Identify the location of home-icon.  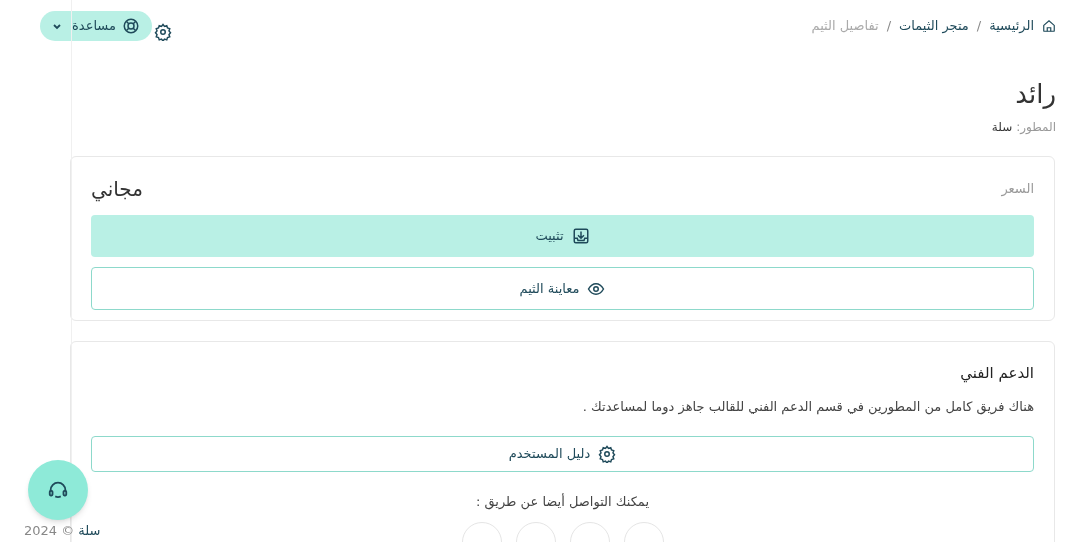
(1049, 26).